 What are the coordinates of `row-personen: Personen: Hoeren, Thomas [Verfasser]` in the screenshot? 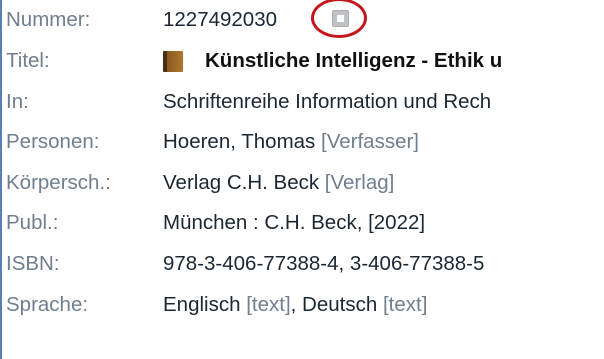 It's located at (302, 142).